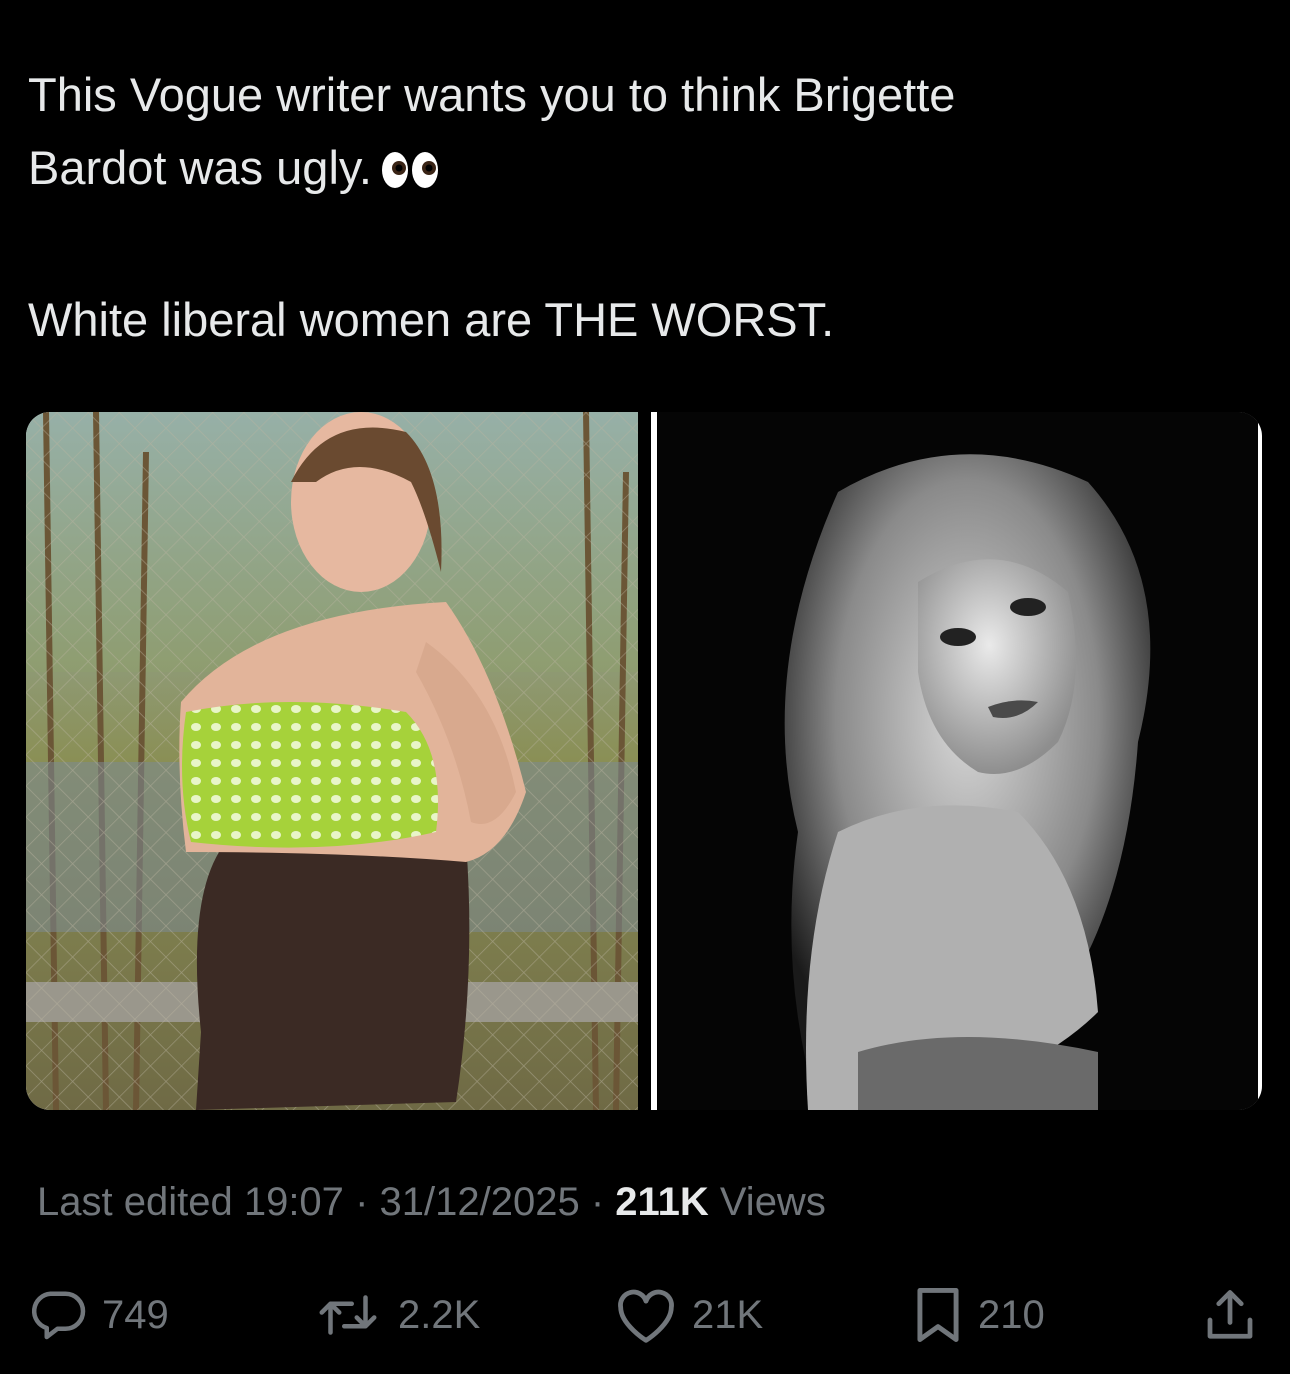  Describe the element at coordinates (1011, 1314) in the screenshot. I see `bookmark-count: 210` at that location.